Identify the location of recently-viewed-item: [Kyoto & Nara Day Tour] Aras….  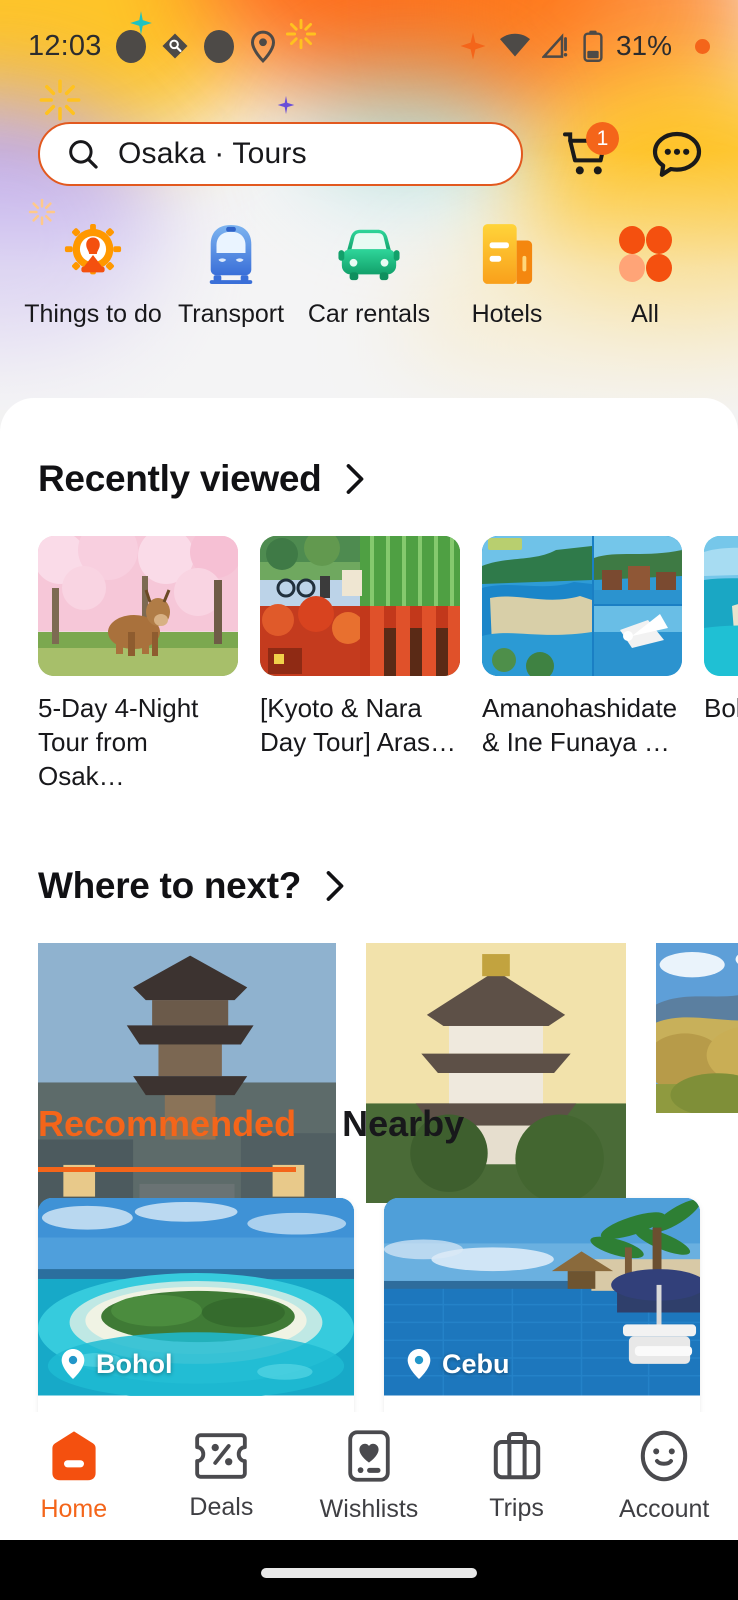
(360, 664).